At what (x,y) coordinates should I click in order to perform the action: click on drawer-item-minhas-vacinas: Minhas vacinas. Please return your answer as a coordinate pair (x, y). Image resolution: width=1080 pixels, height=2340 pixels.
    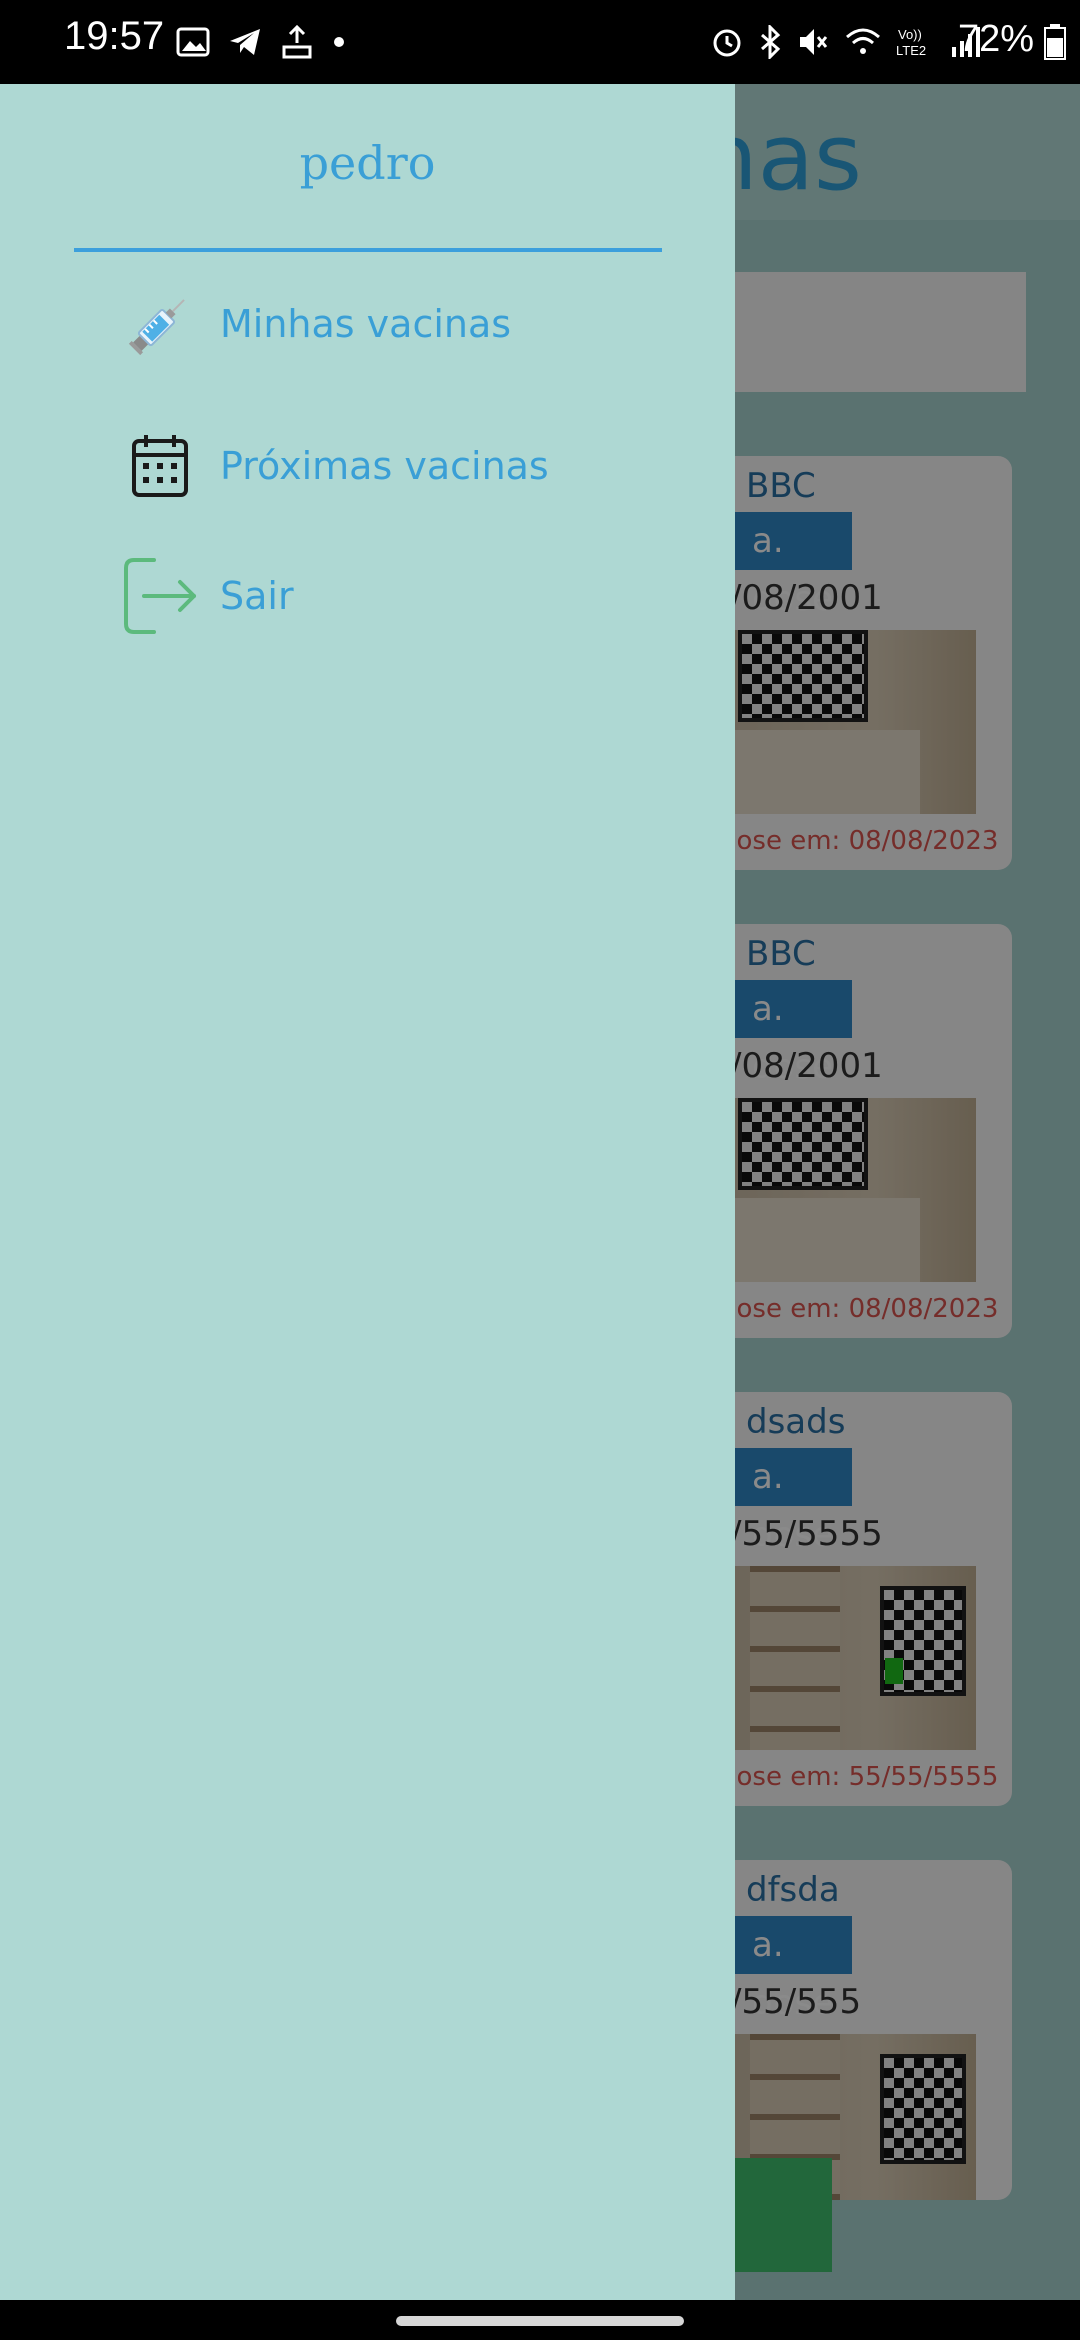
    Looking at the image, I should click on (400, 324).